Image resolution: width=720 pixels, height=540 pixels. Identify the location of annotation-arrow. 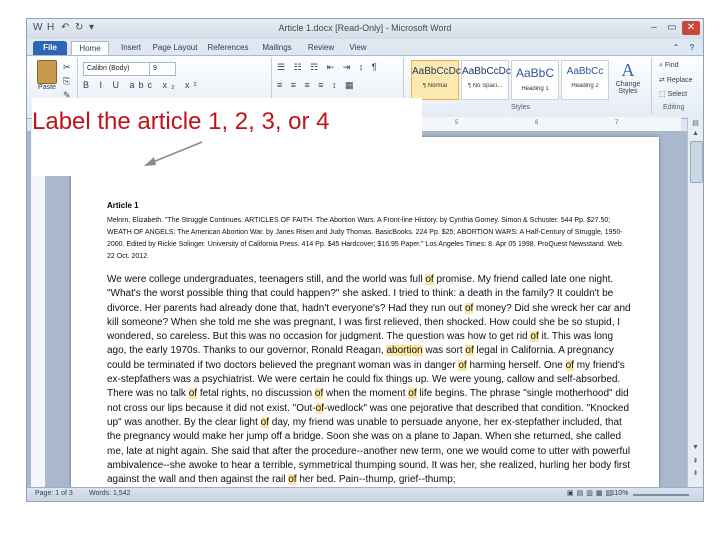
(173, 153).